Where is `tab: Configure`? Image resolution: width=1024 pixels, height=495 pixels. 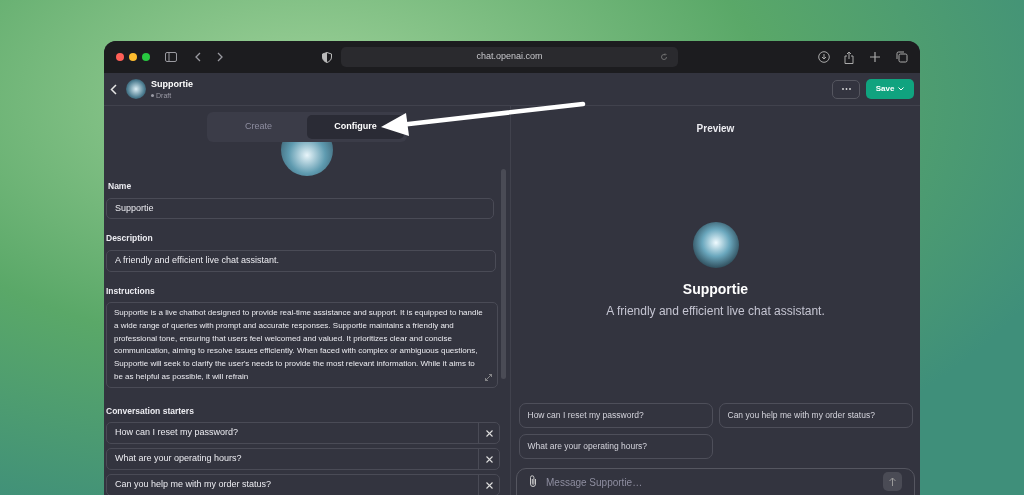
tab: Configure is located at coordinates (355, 127).